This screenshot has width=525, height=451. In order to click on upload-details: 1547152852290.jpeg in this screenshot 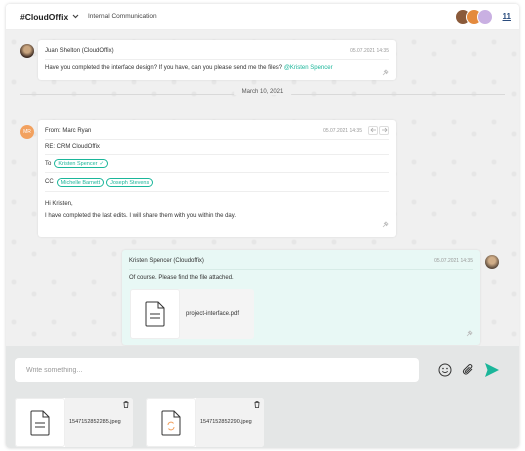, I will do `click(230, 422)`.